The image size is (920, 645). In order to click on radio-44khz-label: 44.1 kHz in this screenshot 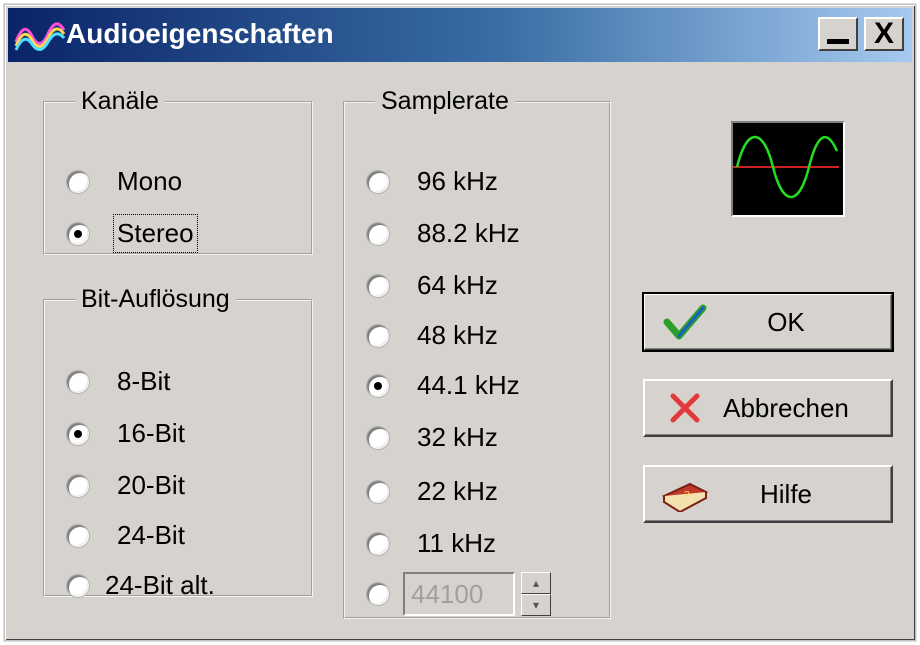, I will do `click(468, 385)`.